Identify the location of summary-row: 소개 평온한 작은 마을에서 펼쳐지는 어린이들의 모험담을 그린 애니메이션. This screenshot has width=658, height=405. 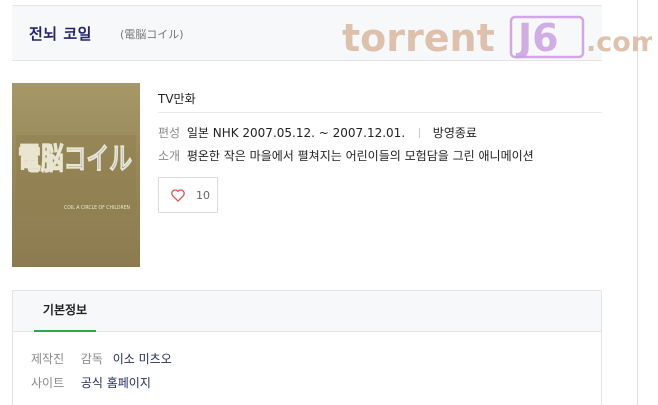
(346, 155).